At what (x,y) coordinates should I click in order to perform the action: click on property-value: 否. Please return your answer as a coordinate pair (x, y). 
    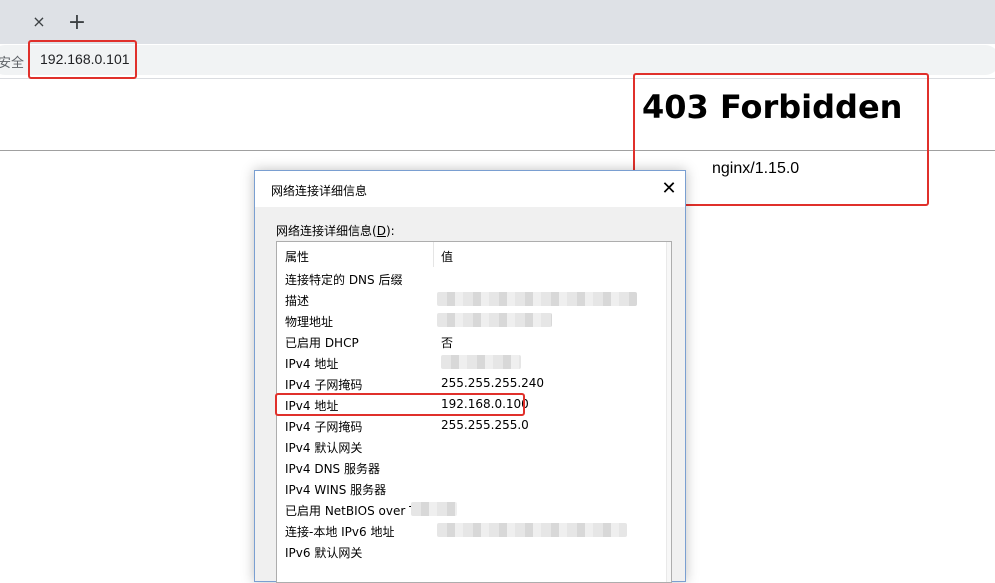
    Looking at the image, I should click on (447, 343).